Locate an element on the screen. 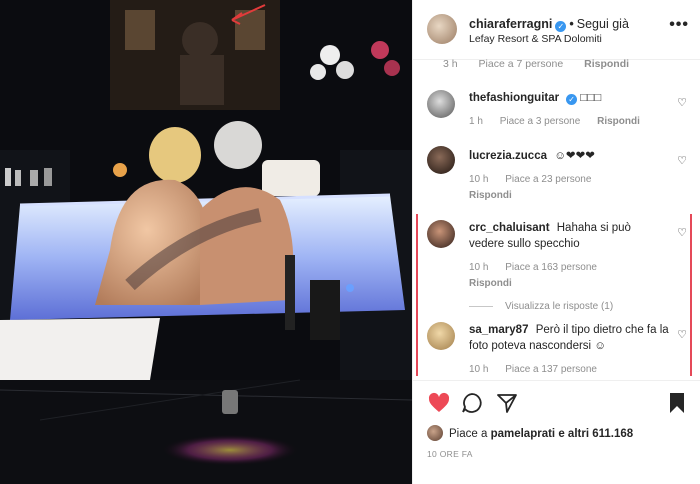  follow-button: Segui già is located at coordinates (603, 24).